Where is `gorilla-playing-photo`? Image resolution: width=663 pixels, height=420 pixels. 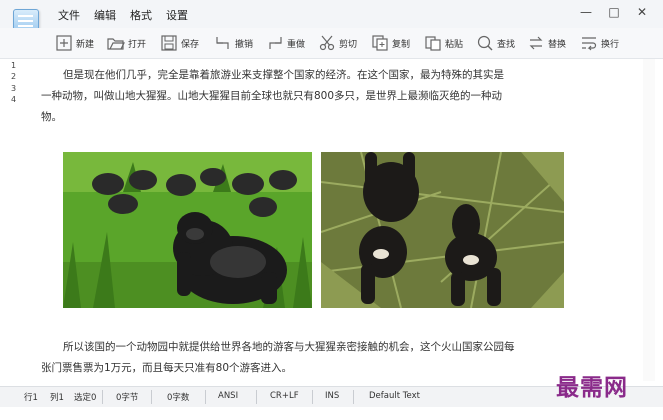
gorilla-playing-photo is located at coordinates (442, 230).